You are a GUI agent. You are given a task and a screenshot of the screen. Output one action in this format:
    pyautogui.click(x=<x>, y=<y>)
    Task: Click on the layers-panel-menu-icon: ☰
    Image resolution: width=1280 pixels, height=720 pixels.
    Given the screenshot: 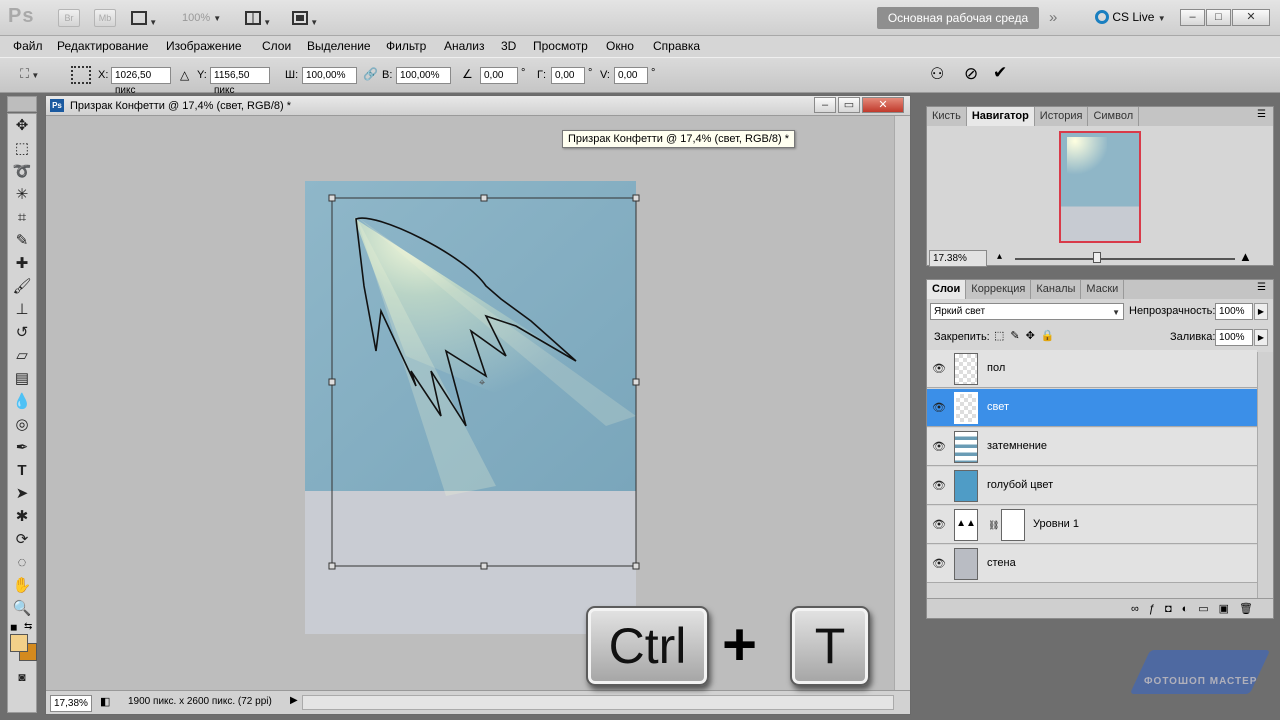 What is the action you would take?
    pyautogui.click(x=1261, y=287)
    